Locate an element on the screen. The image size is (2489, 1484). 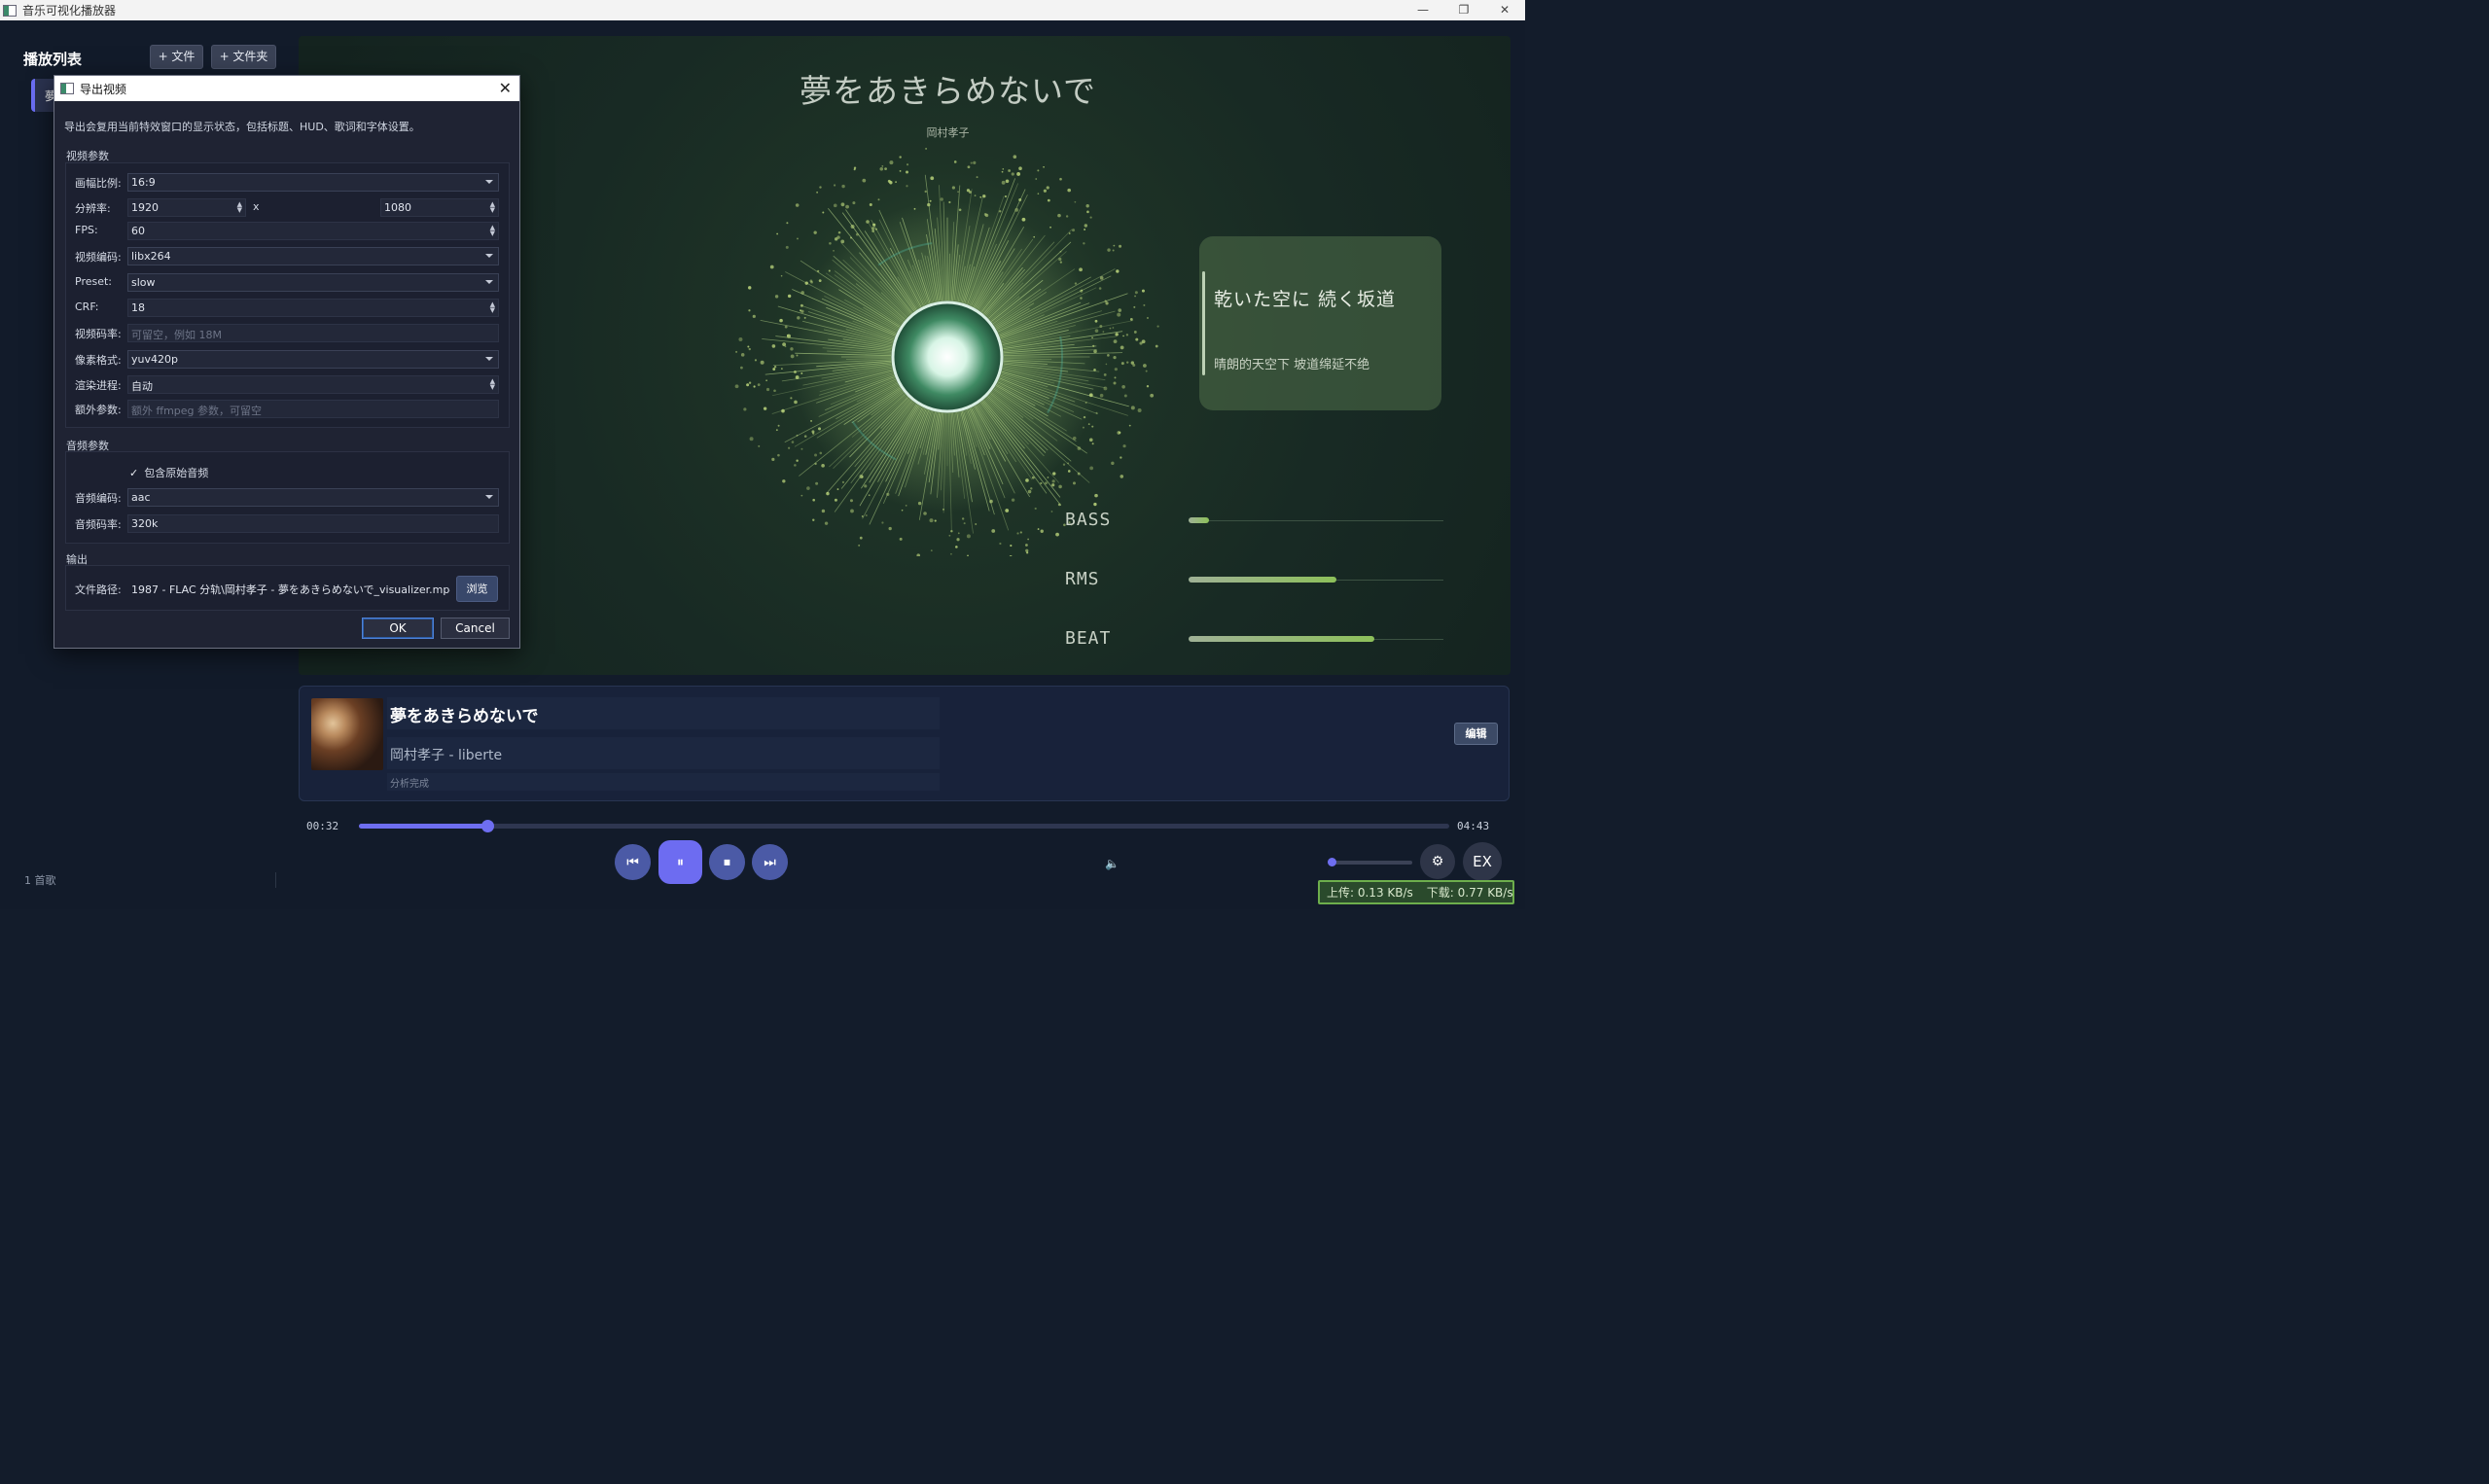
window-title: 音乐可视化播放器 is located at coordinates (69, 11).